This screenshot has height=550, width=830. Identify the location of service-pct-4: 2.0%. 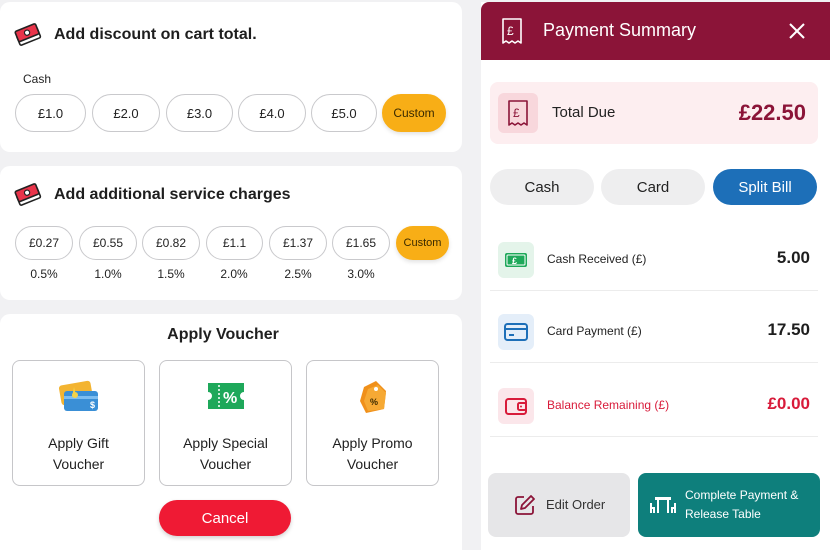
(234, 274).